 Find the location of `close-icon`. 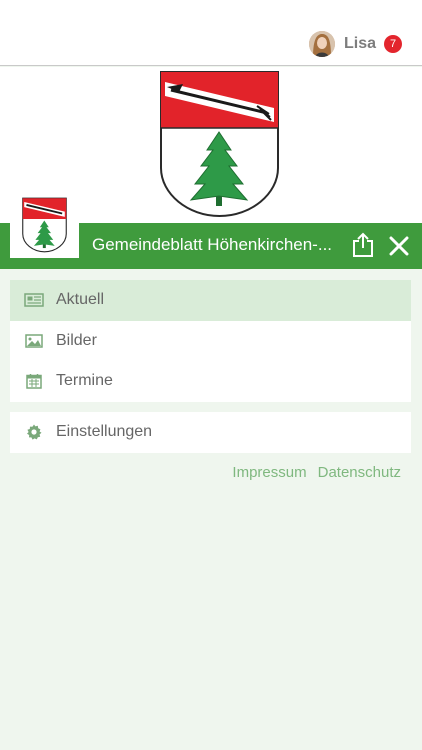

close-icon is located at coordinates (399, 246).